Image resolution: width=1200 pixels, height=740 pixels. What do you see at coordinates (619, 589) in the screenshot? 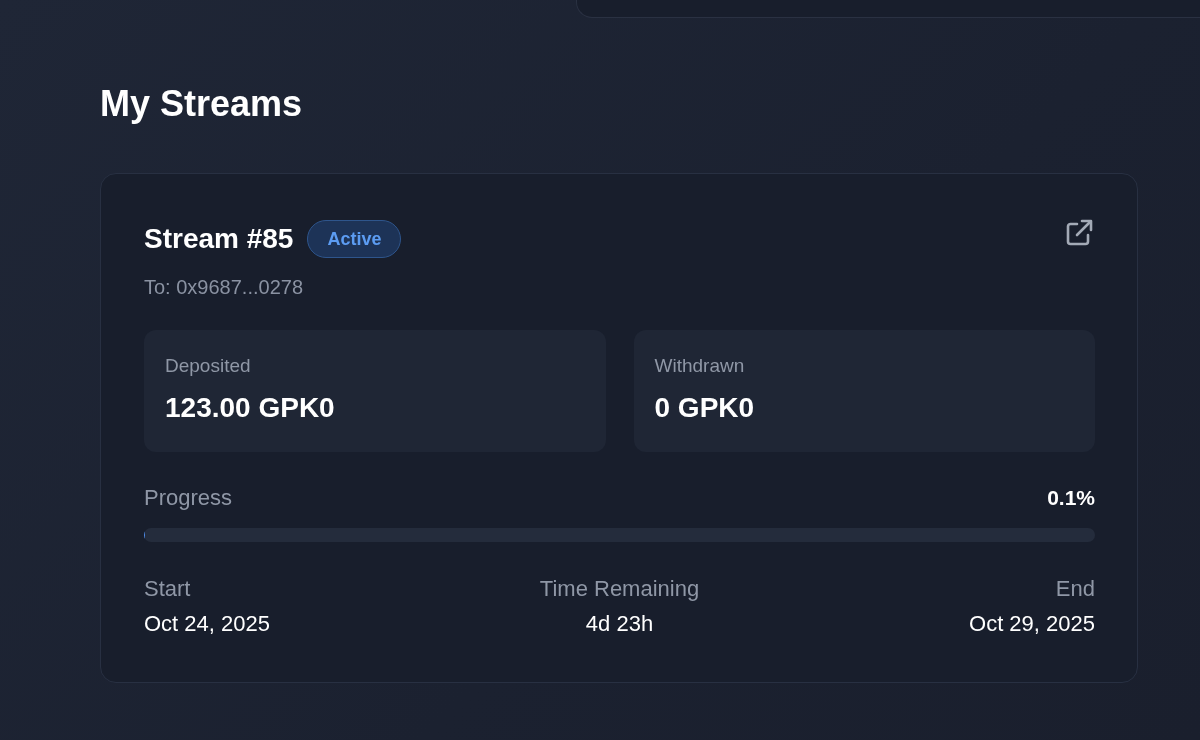
I see `timeline-label: Time Remaining` at bounding box center [619, 589].